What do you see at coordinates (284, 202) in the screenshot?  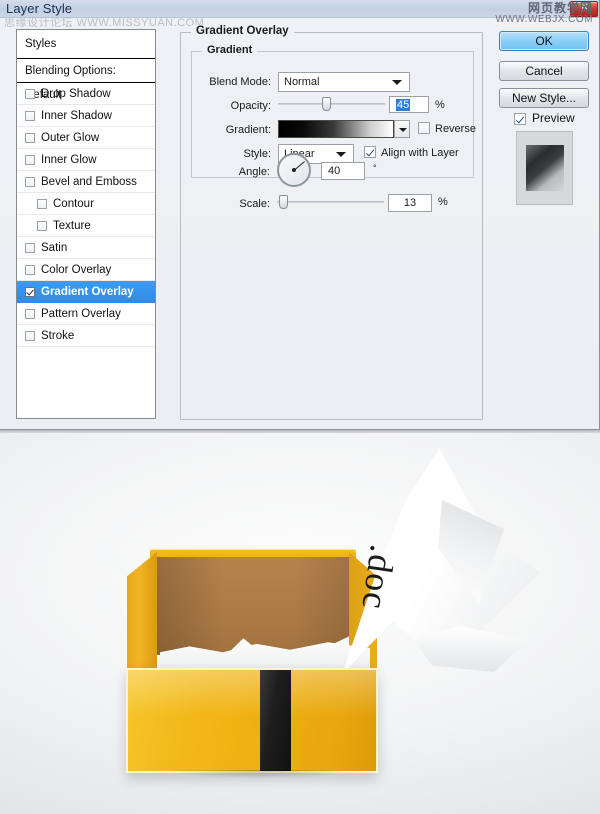 I see `scale-slider-thumb` at bounding box center [284, 202].